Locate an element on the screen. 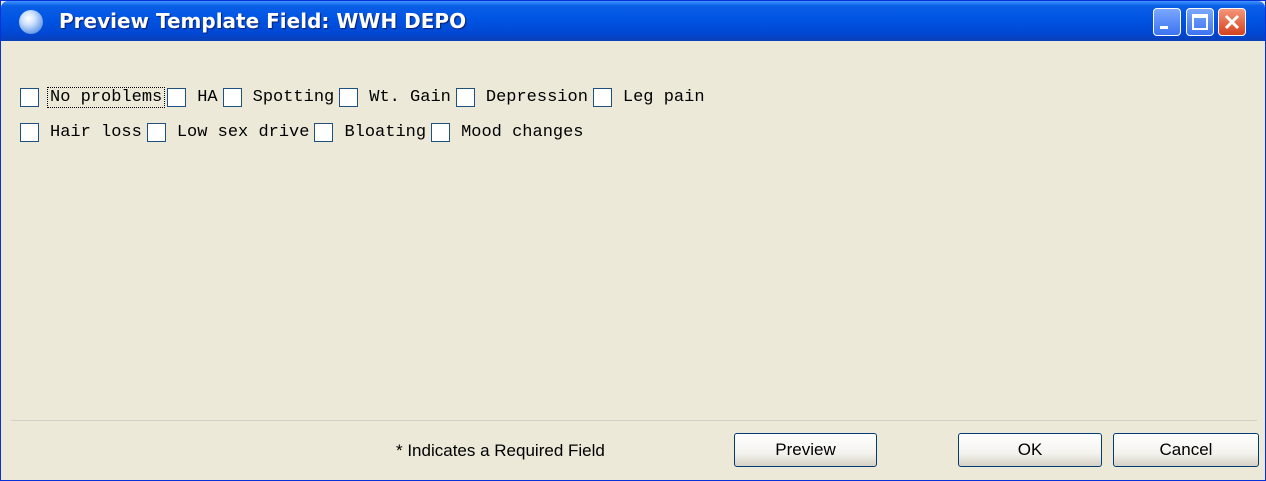 This screenshot has width=1266, height=481. checkbox-bloating: Bloating is located at coordinates (371, 132).